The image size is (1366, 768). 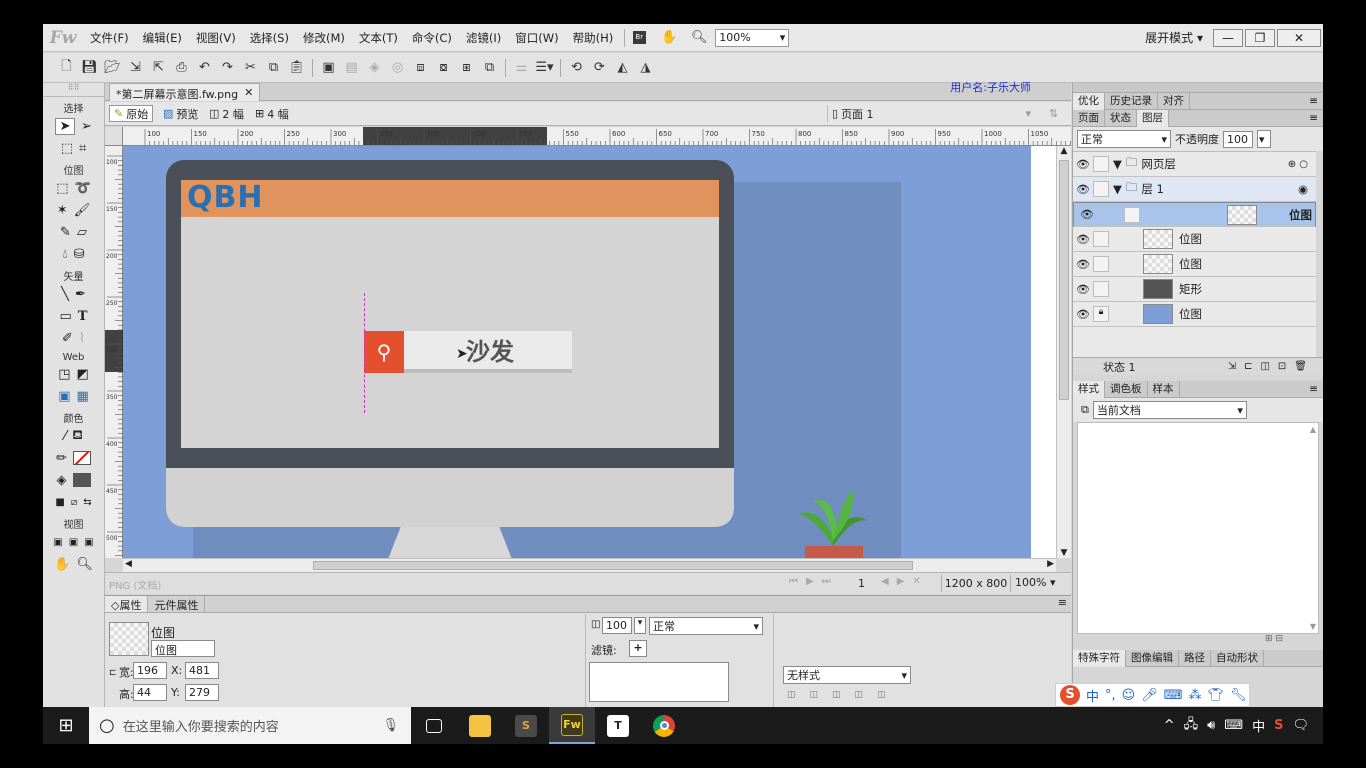 What do you see at coordinates (180, 113) in the screenshot?
I see `view-preview-button: ▨ 预览` at bounding box center [180, 113].